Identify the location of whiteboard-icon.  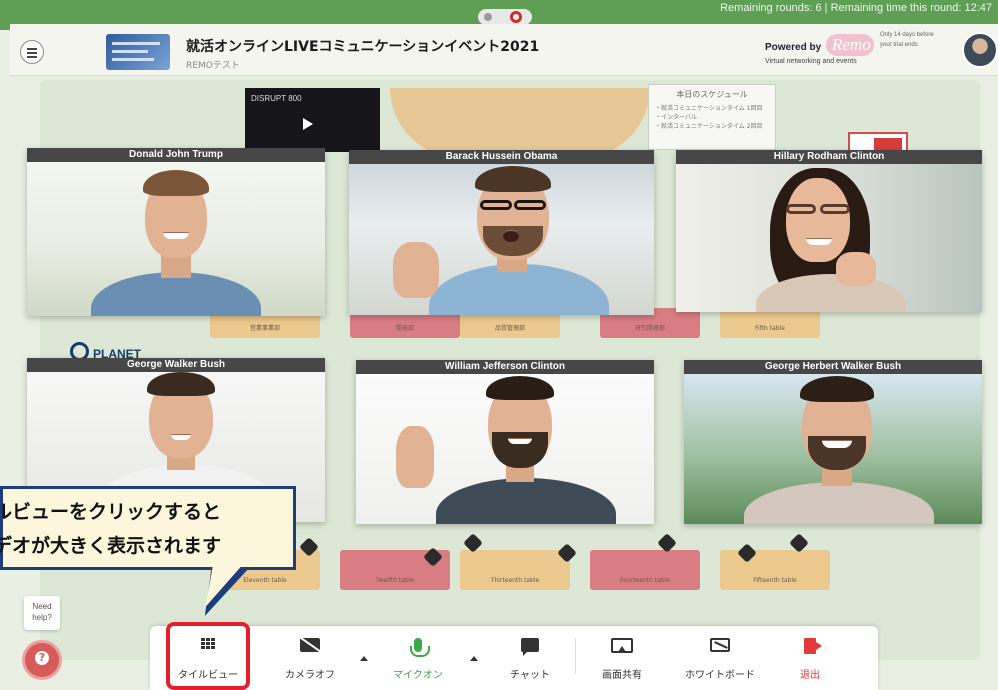
(720, 645).